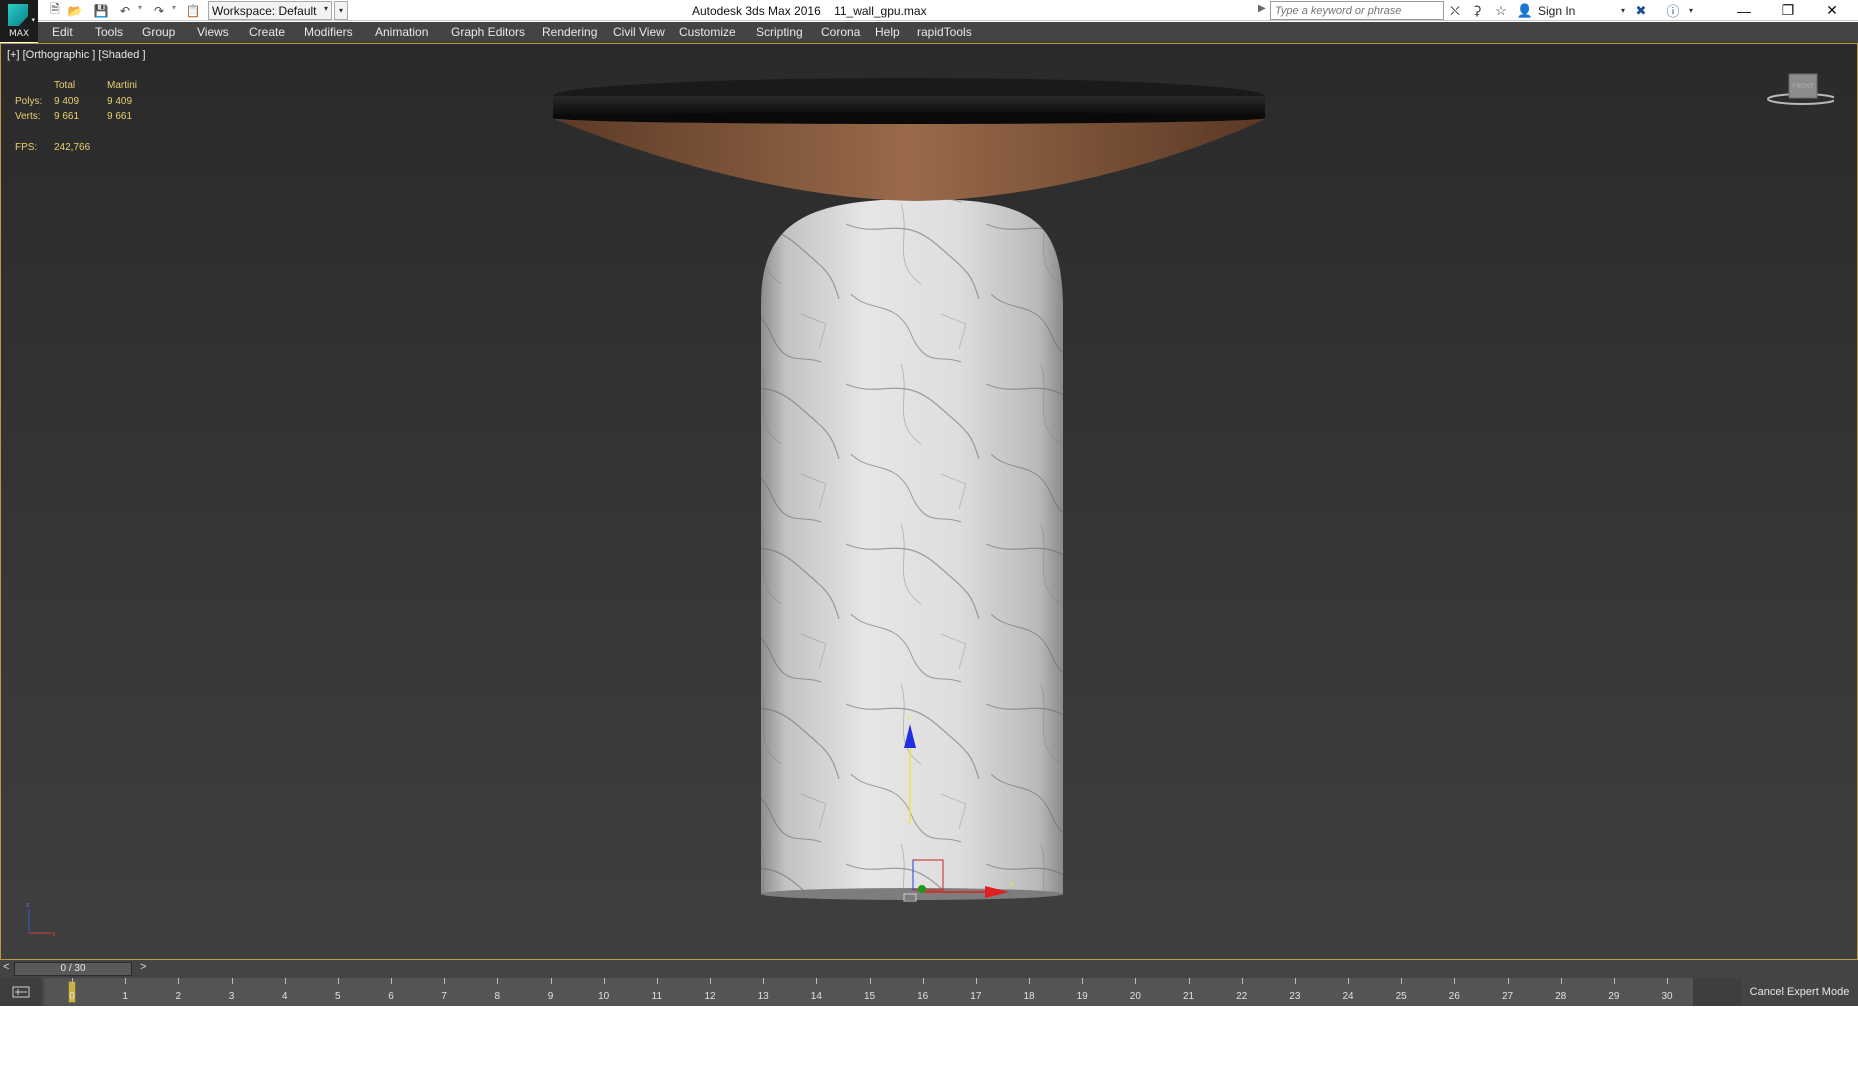  I want to click on timeline-tick-label: 6, so click(391, 996).